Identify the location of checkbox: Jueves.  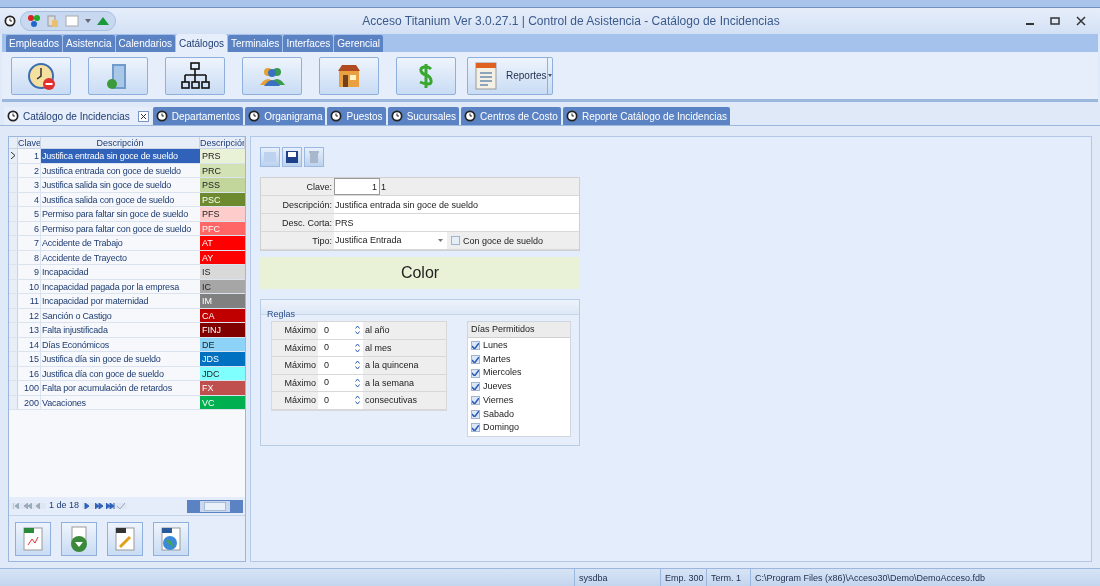
(520, 387).